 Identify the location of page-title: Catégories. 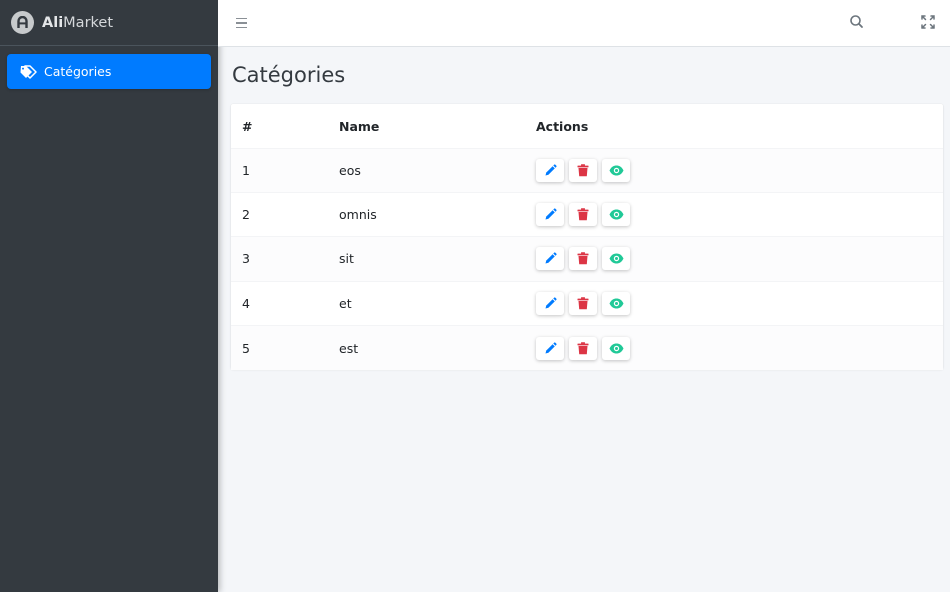
(289, 75).